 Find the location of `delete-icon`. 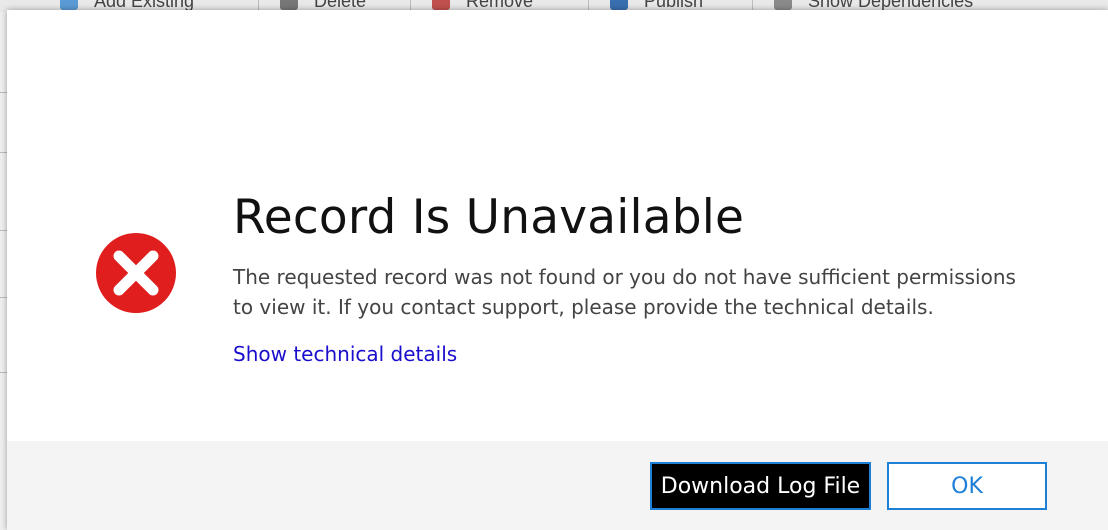

delete-icon is located at coordinates (289, 5).